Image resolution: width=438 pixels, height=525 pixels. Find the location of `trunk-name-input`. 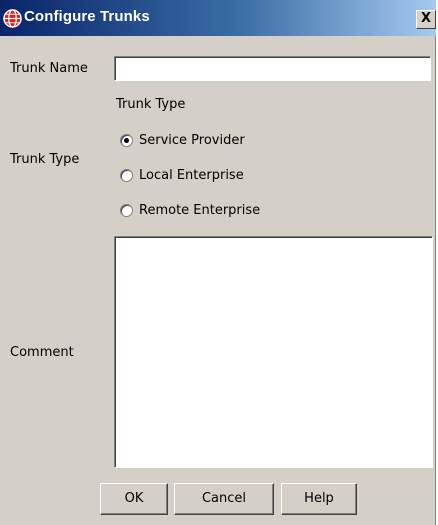

trunk-name-input is located at coordinates (272, 68).